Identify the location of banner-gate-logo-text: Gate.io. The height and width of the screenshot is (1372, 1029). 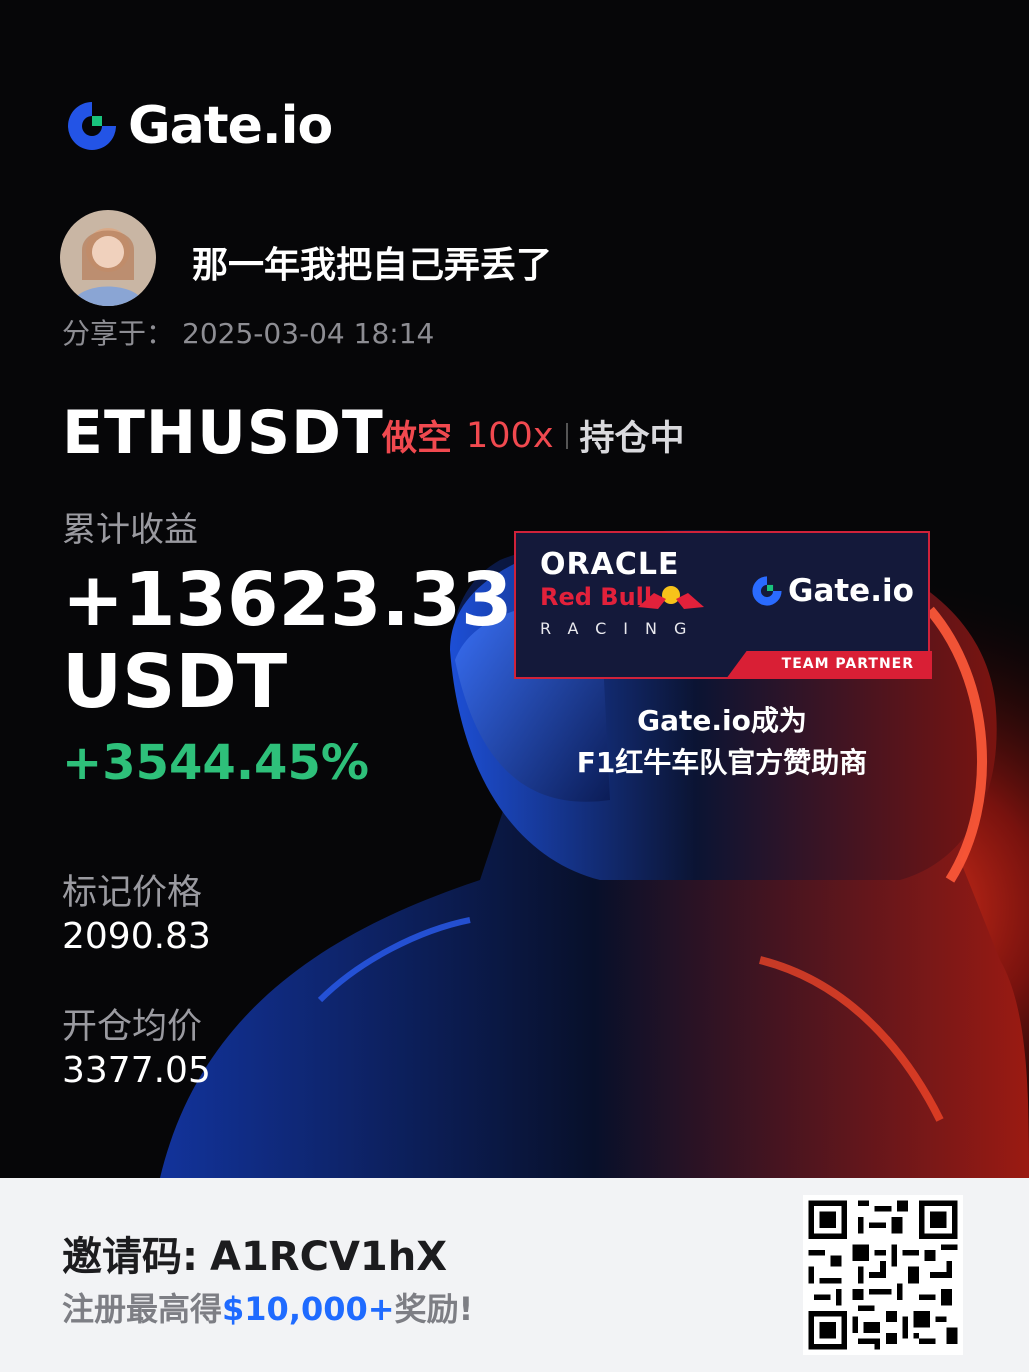
(851, 591).